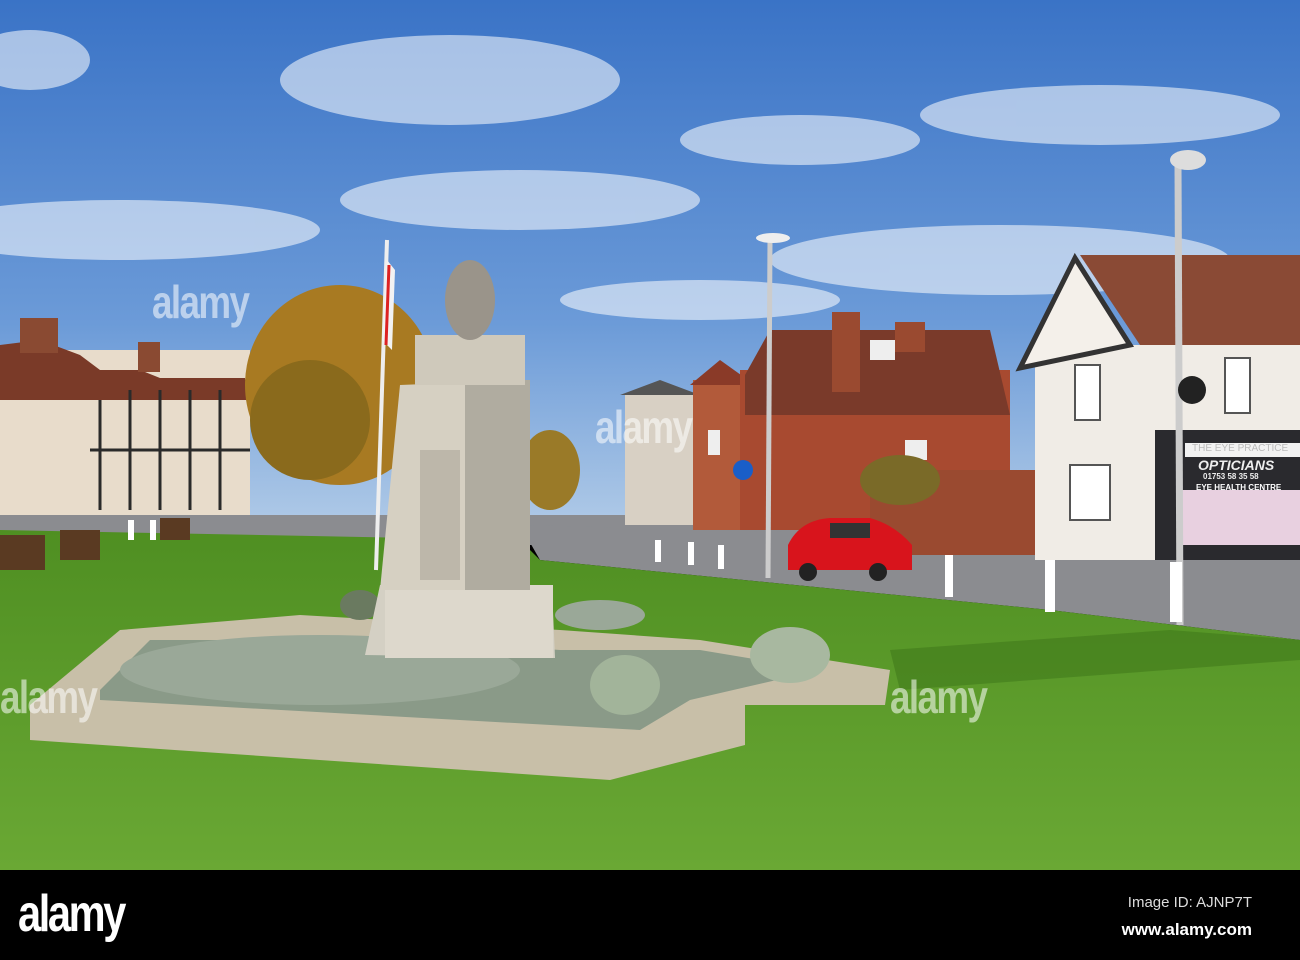 Image resolution: width=1300 pixels, height=960 pixels. What do you see at coordinates (1231, 476) in the screenshot?
I see `shop-sign-phone: 01753 58 35 58` at bounding box center [1231, 476].